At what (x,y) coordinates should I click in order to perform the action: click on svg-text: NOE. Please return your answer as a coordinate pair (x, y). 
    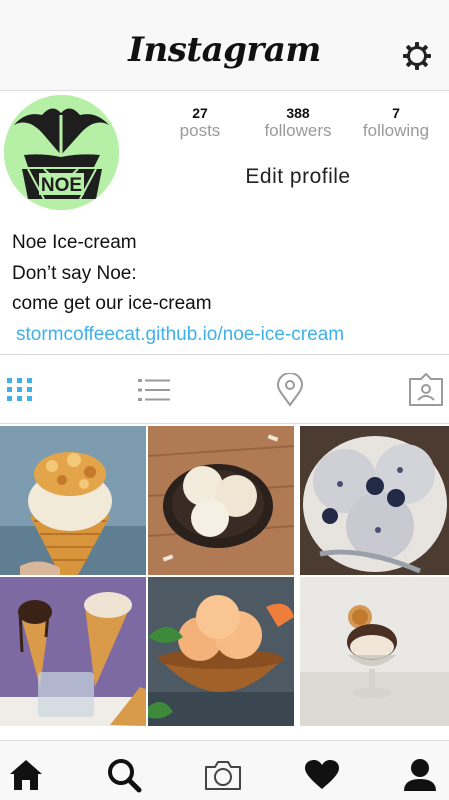
    Looking at the image, I should click on (61, 185).